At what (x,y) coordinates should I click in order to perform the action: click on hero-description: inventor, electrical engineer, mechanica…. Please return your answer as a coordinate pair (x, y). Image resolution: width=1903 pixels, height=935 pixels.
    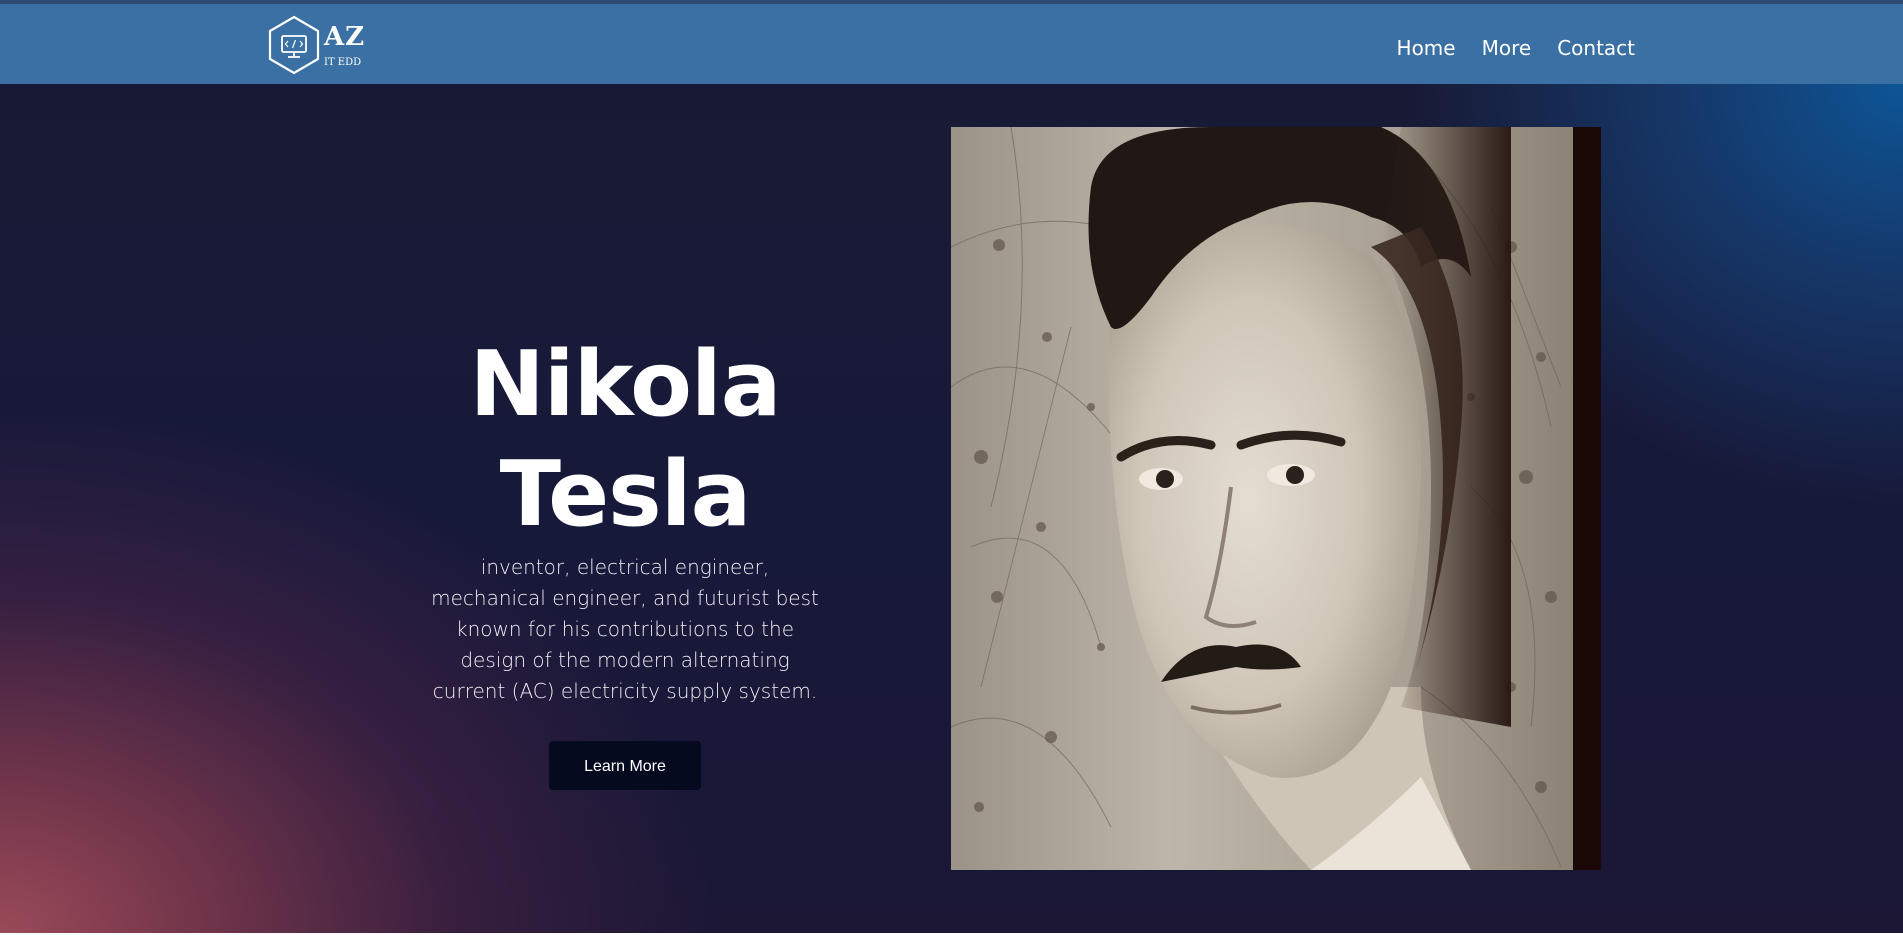
    Looking at the image, I should click on (625, 629).